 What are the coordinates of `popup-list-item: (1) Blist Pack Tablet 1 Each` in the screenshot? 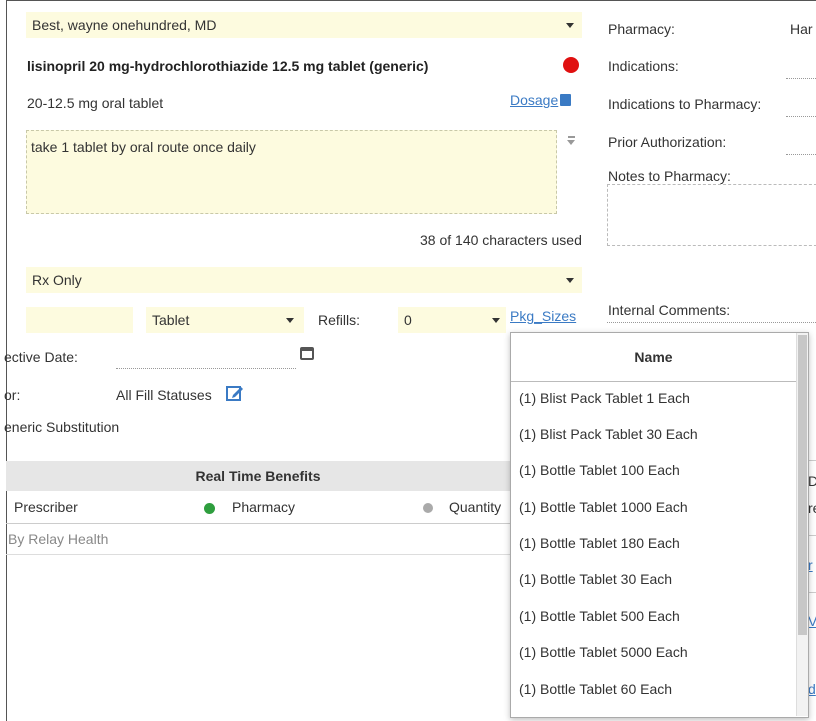 It's located at (604, 398).